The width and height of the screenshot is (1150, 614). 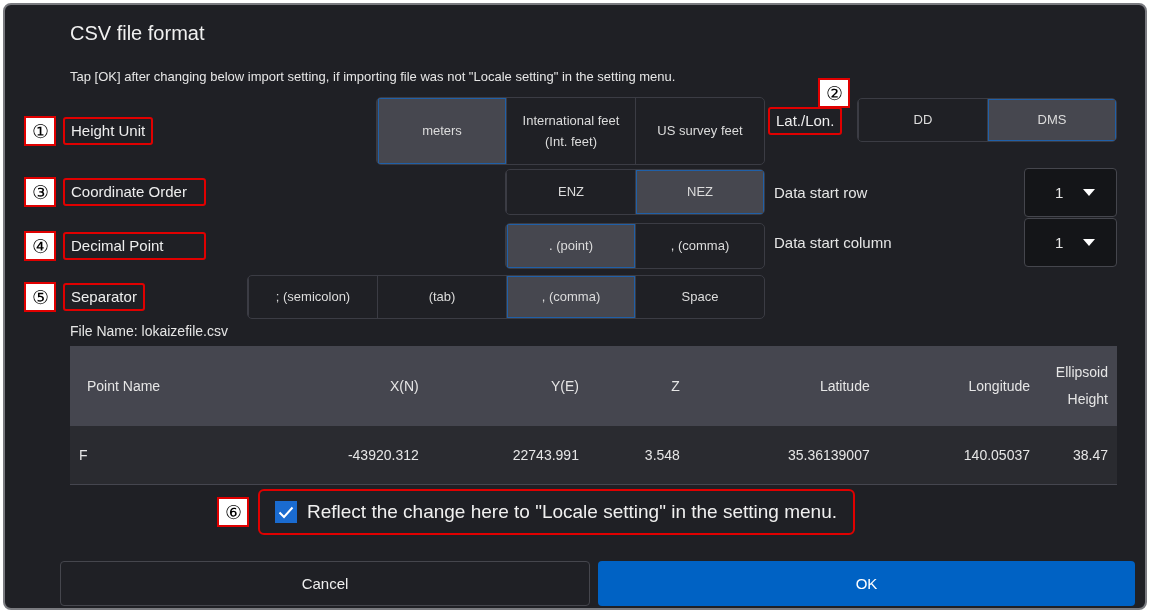 What do you see at coordinates (958, 455) in the screenshot?
I see `table-cell: 140.05037` at bounding box center [958, 455].